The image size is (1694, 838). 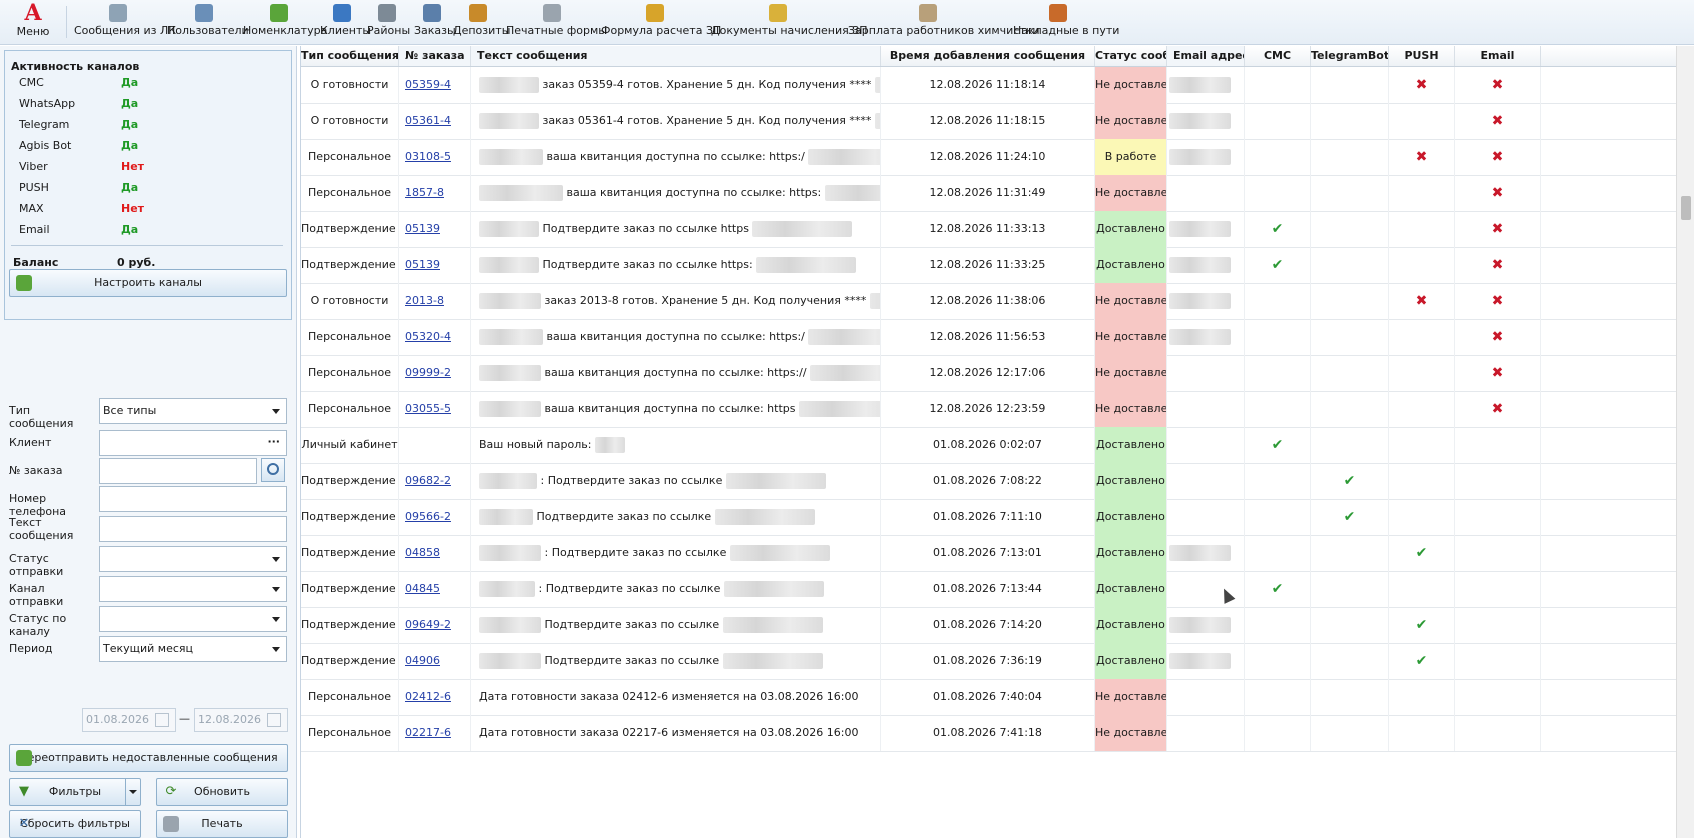 What do you see at coordinates (435, 193) in the screenshot?
I see `order-number-cell: 1857-8` at bounding box center [435, 193].